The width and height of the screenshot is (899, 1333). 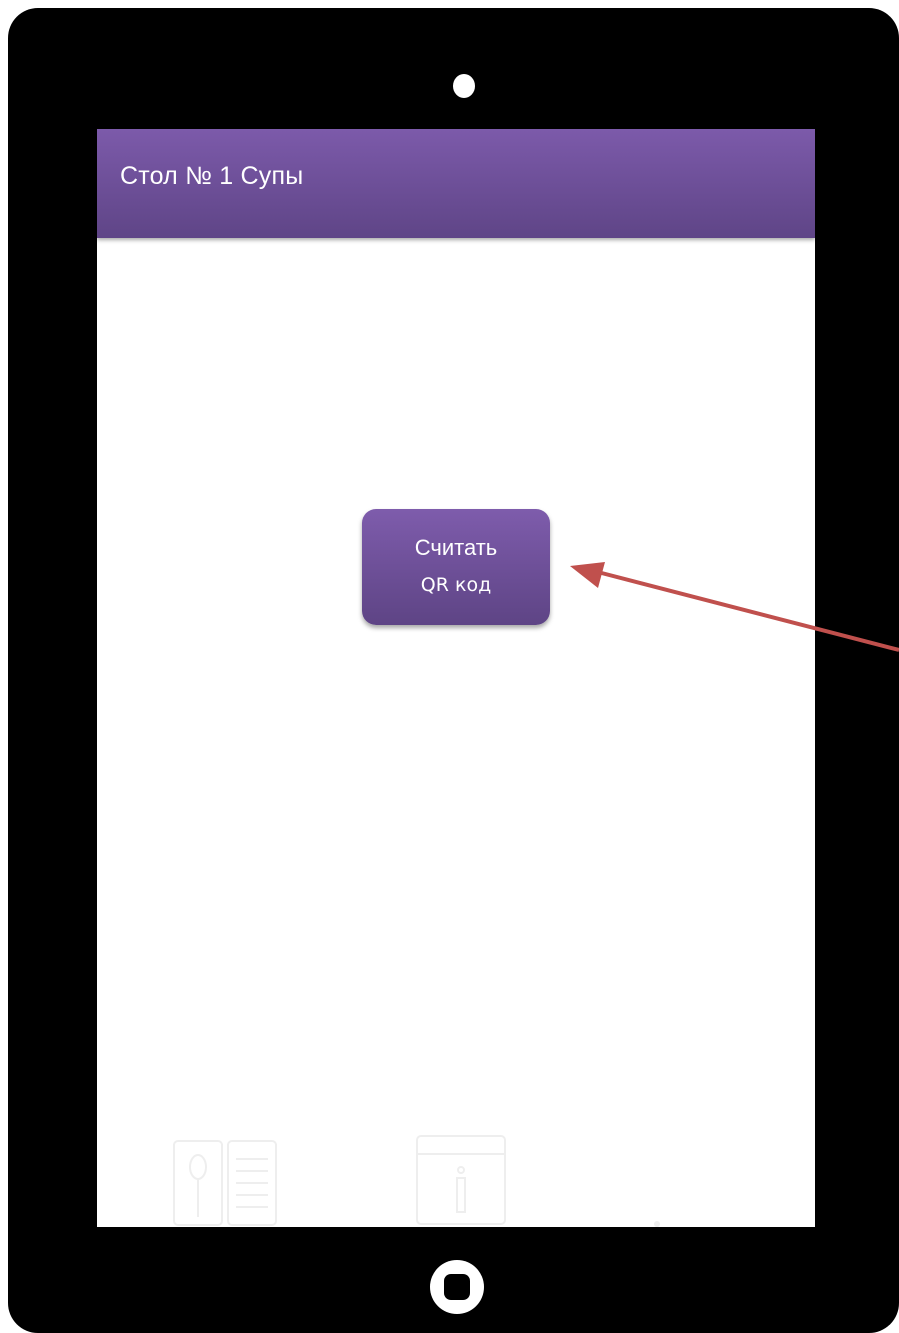 I want to click on camera-icon, so click(x=464, y=86).